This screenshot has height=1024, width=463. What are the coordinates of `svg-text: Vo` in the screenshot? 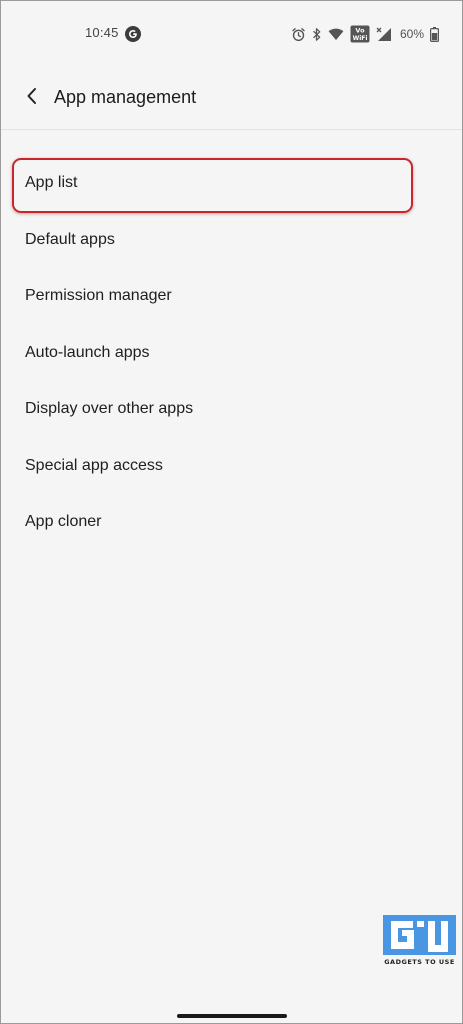 It's located at (360, 31).